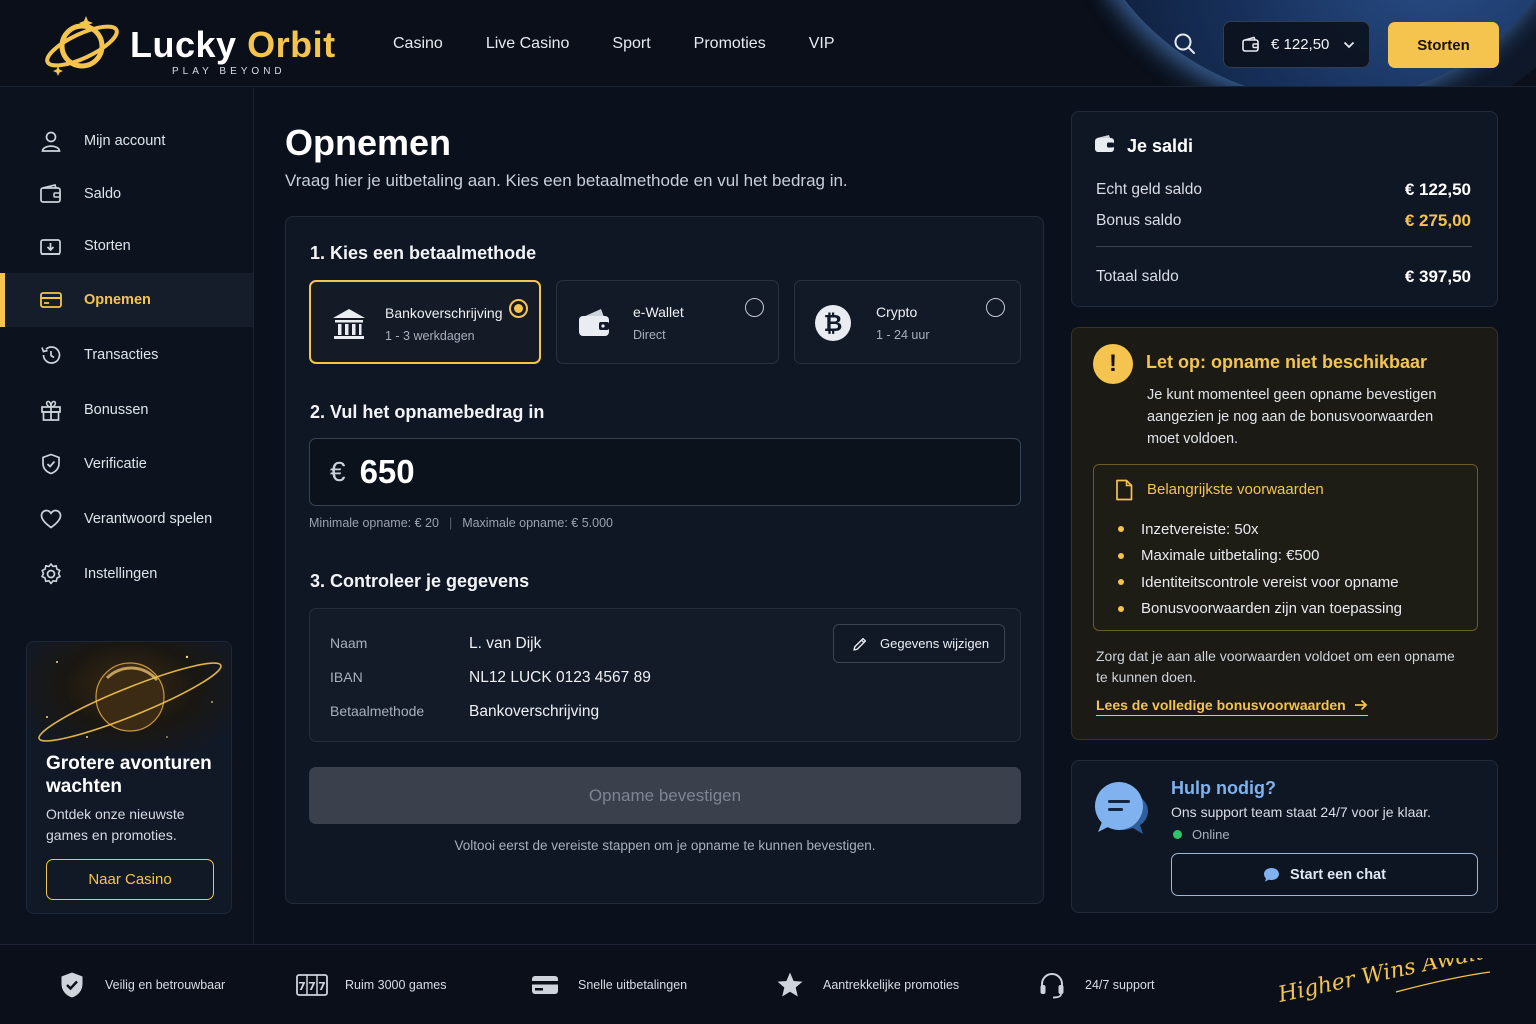  What do you see at coordinates (1338, 874) in the screenshot?
I see `start-chat-label: Start een chat` at bounding box center [1338, 874].